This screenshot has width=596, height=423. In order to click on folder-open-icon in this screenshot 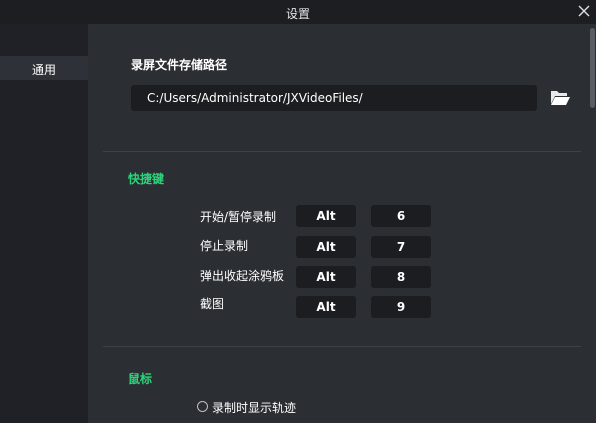, I will do `click(560, 97)`.